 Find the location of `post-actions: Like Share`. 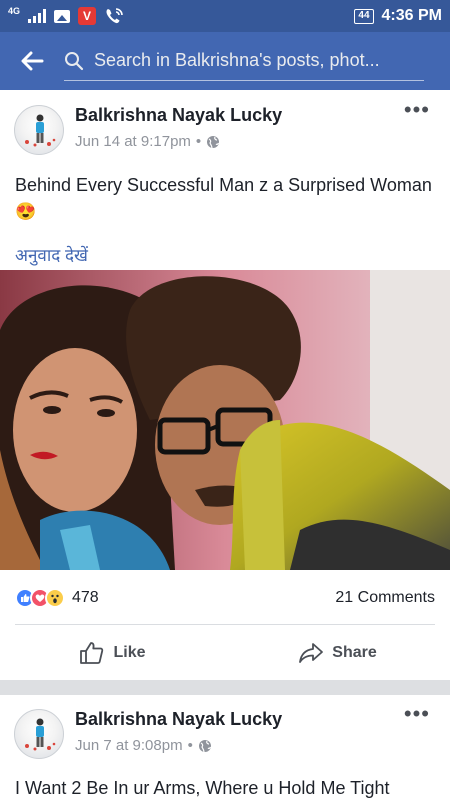

post-actions: Like Share is located at coordinates (225, 653).